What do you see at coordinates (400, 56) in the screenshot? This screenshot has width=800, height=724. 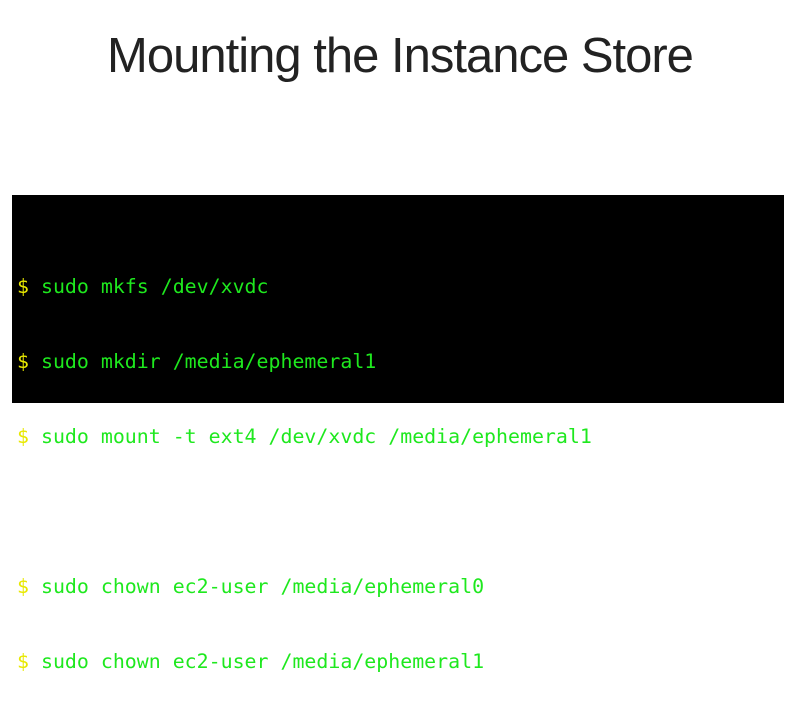 I see `slide-title: Mounting the Instance Store` at bounding box center [400, 56].